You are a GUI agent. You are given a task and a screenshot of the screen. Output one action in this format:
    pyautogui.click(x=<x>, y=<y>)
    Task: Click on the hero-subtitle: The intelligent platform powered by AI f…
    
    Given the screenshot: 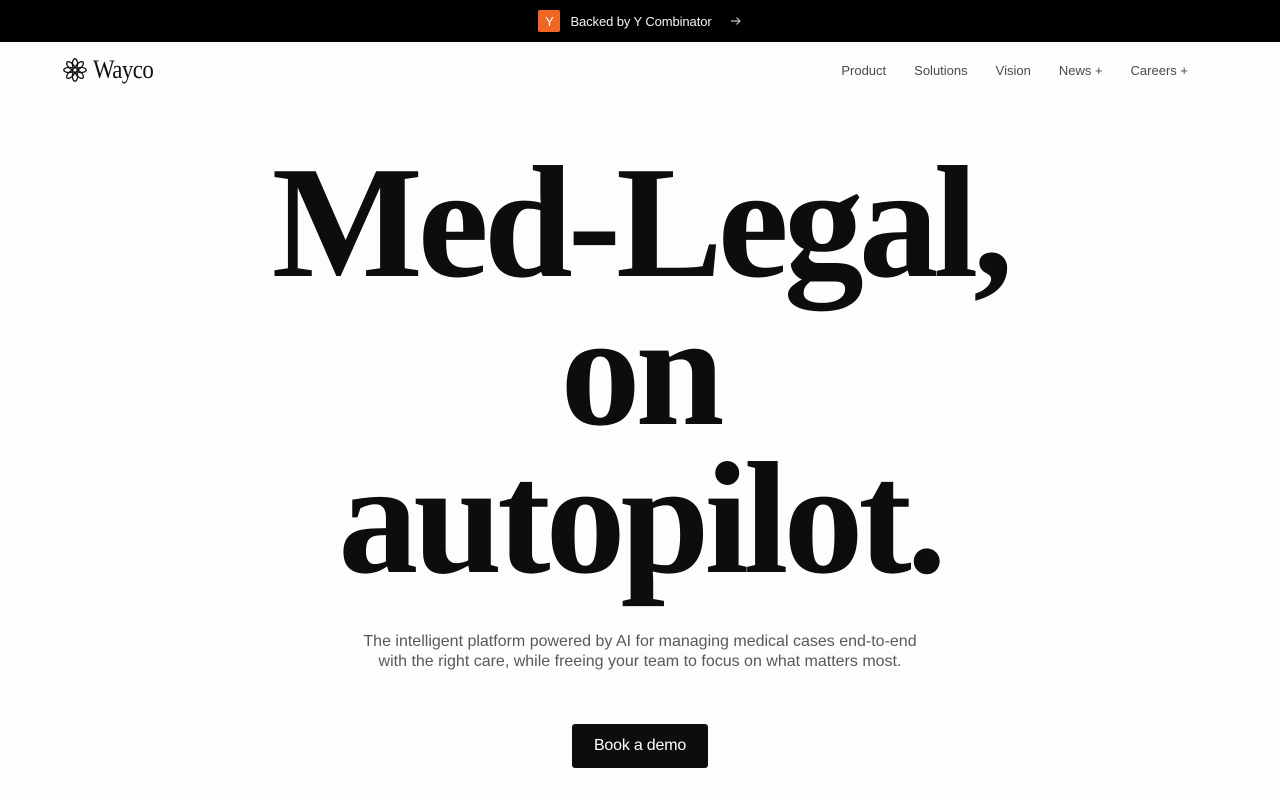 What is the action you would take?
    pyautogui.click(x=640, y=651)
    